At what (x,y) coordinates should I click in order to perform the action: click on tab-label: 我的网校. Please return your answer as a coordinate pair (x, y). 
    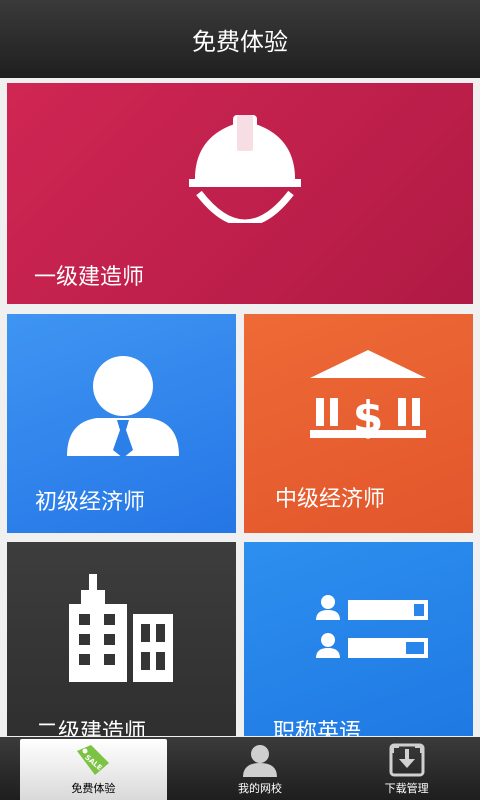
    Looking at the image, I should click on (260, 788).